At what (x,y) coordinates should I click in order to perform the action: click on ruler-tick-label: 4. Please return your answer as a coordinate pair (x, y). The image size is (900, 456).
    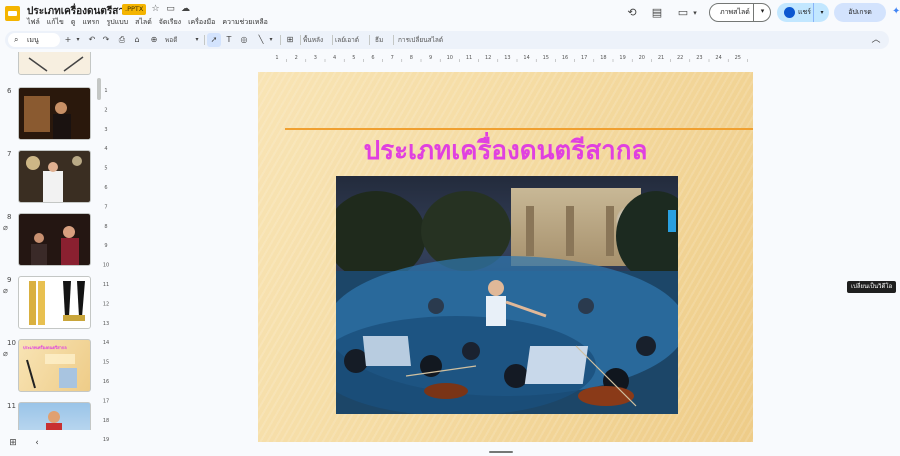
    Looking at the image, I should click on (105, 149).